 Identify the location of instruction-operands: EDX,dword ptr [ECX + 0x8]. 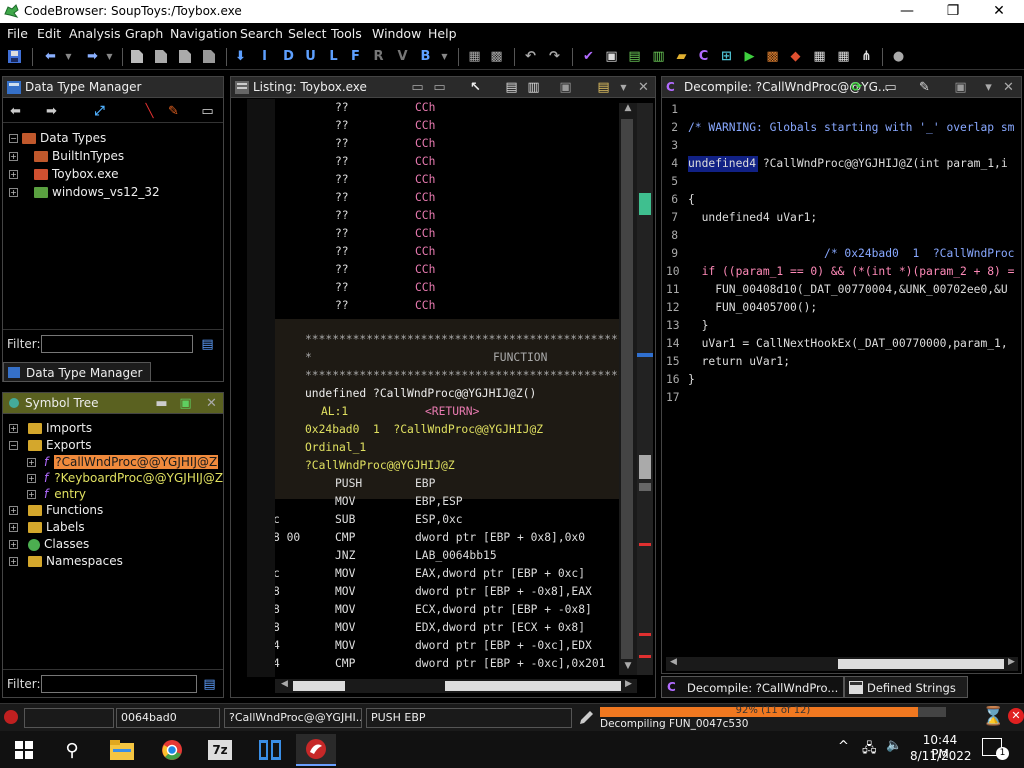
(500, 627).